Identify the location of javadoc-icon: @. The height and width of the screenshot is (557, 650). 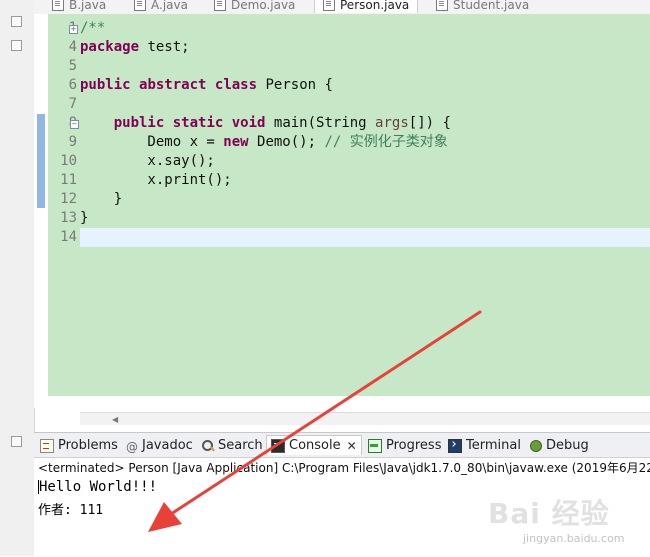
(132, 446).